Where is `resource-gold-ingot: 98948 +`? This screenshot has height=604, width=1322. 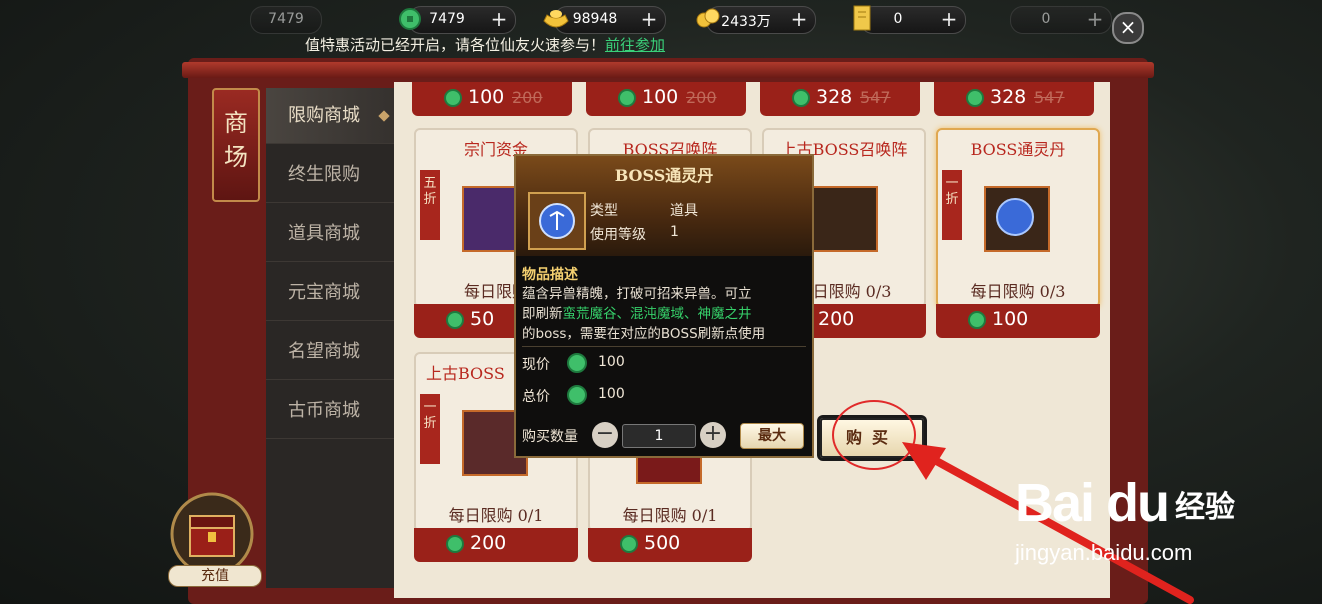 resource-gold-ingot: 98948 + is located at coordinates (604, 20).